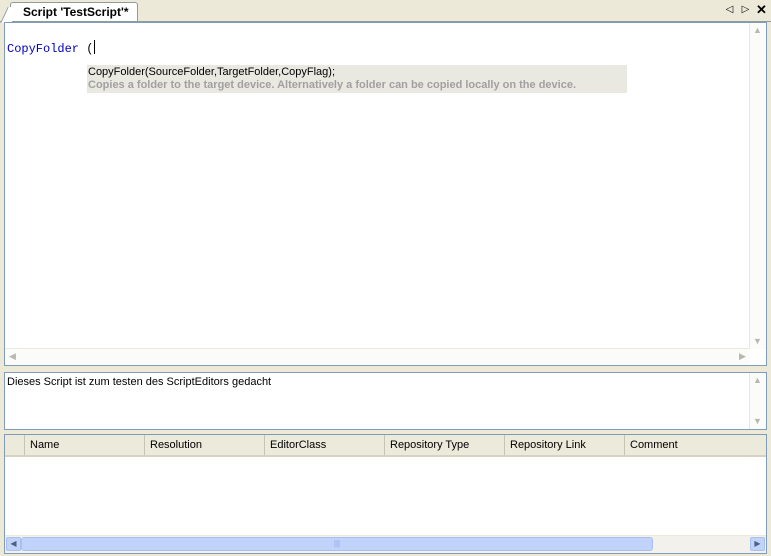  Describe the element at coordinates (757, 186) in the screenshot. I see `editor-vertical-scrollbar: ▲ ▼` at that location.